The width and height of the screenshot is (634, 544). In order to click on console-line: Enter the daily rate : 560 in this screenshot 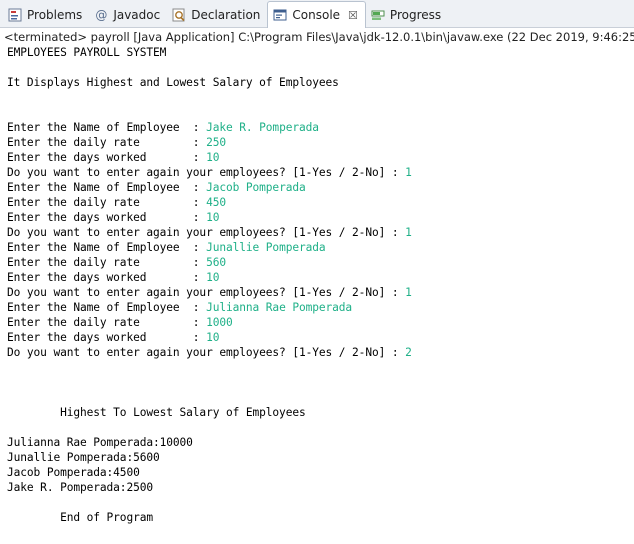, I will do `click(320, 262)`.